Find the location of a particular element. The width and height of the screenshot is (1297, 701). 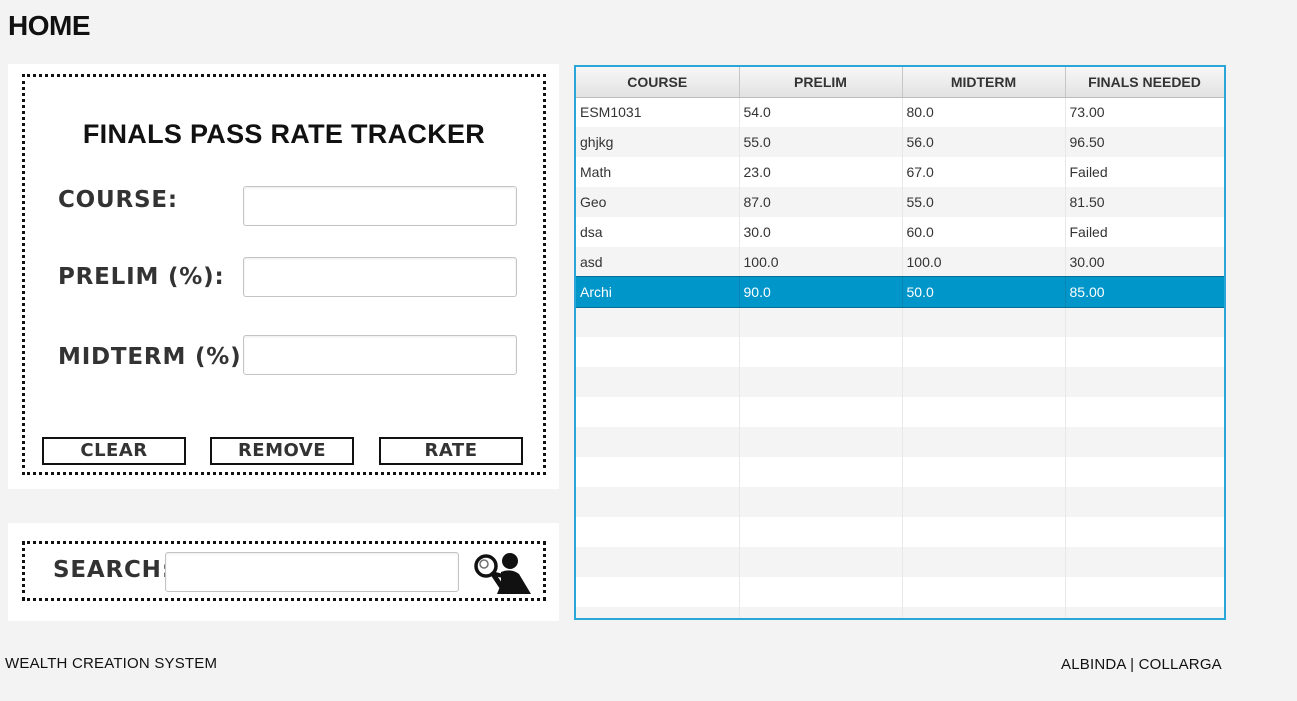

table-cell: 67.0 is located at coordinates (984, 172).